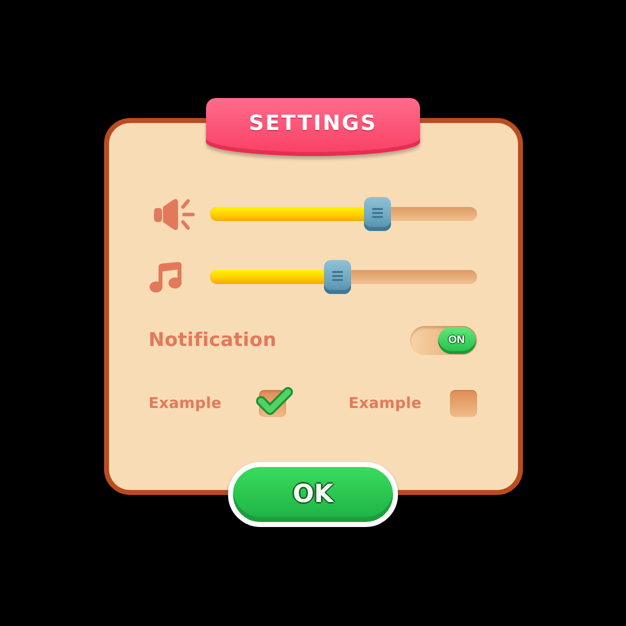 The image size is (626, 626). I want to click on speaker-icon, so click(174, 214).